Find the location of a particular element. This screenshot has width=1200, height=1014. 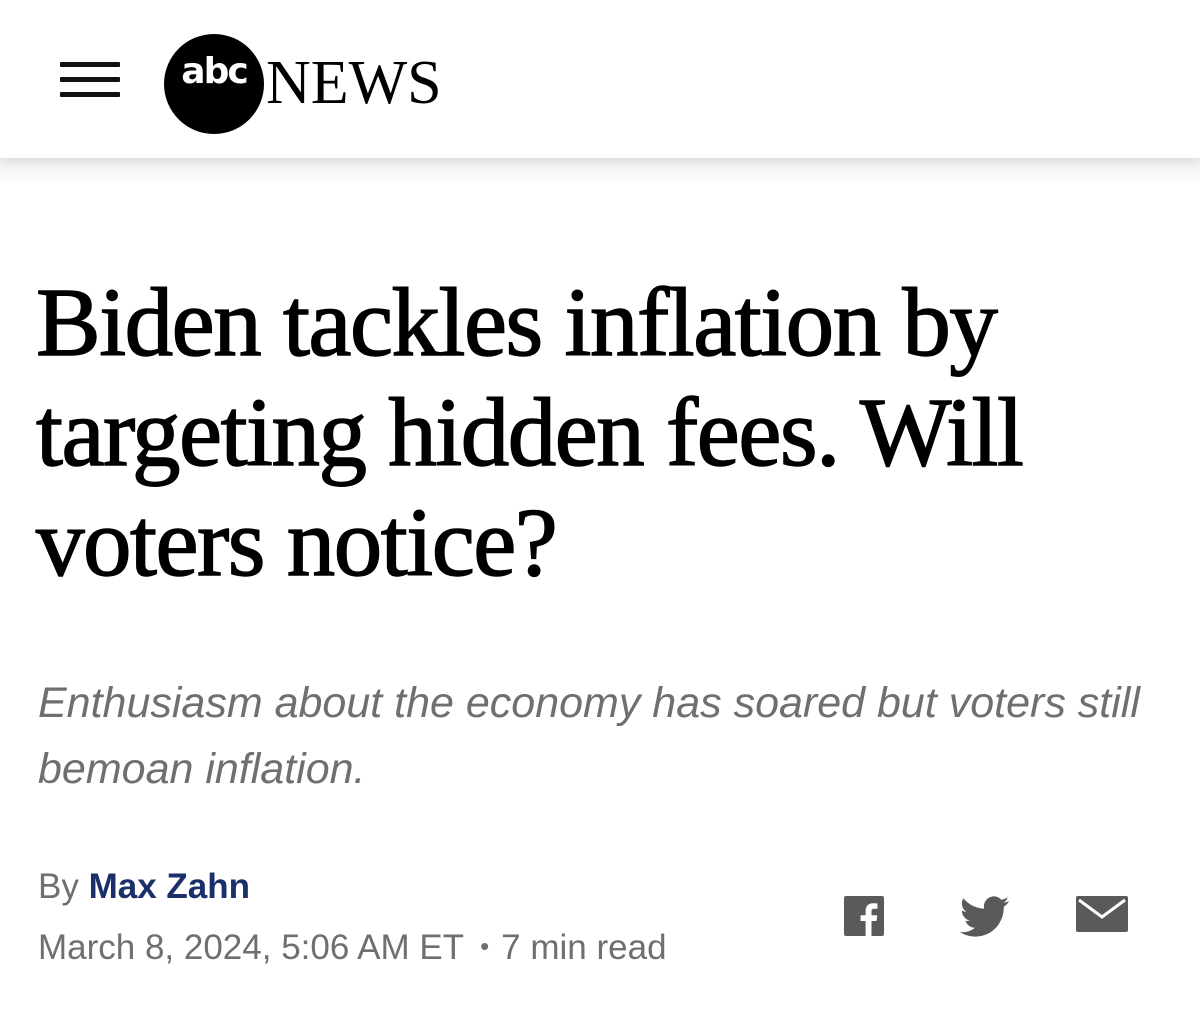

article-meta: March 8, 2024, 5:06 AM ET • 7 min read is located at coordinates (352, 947).